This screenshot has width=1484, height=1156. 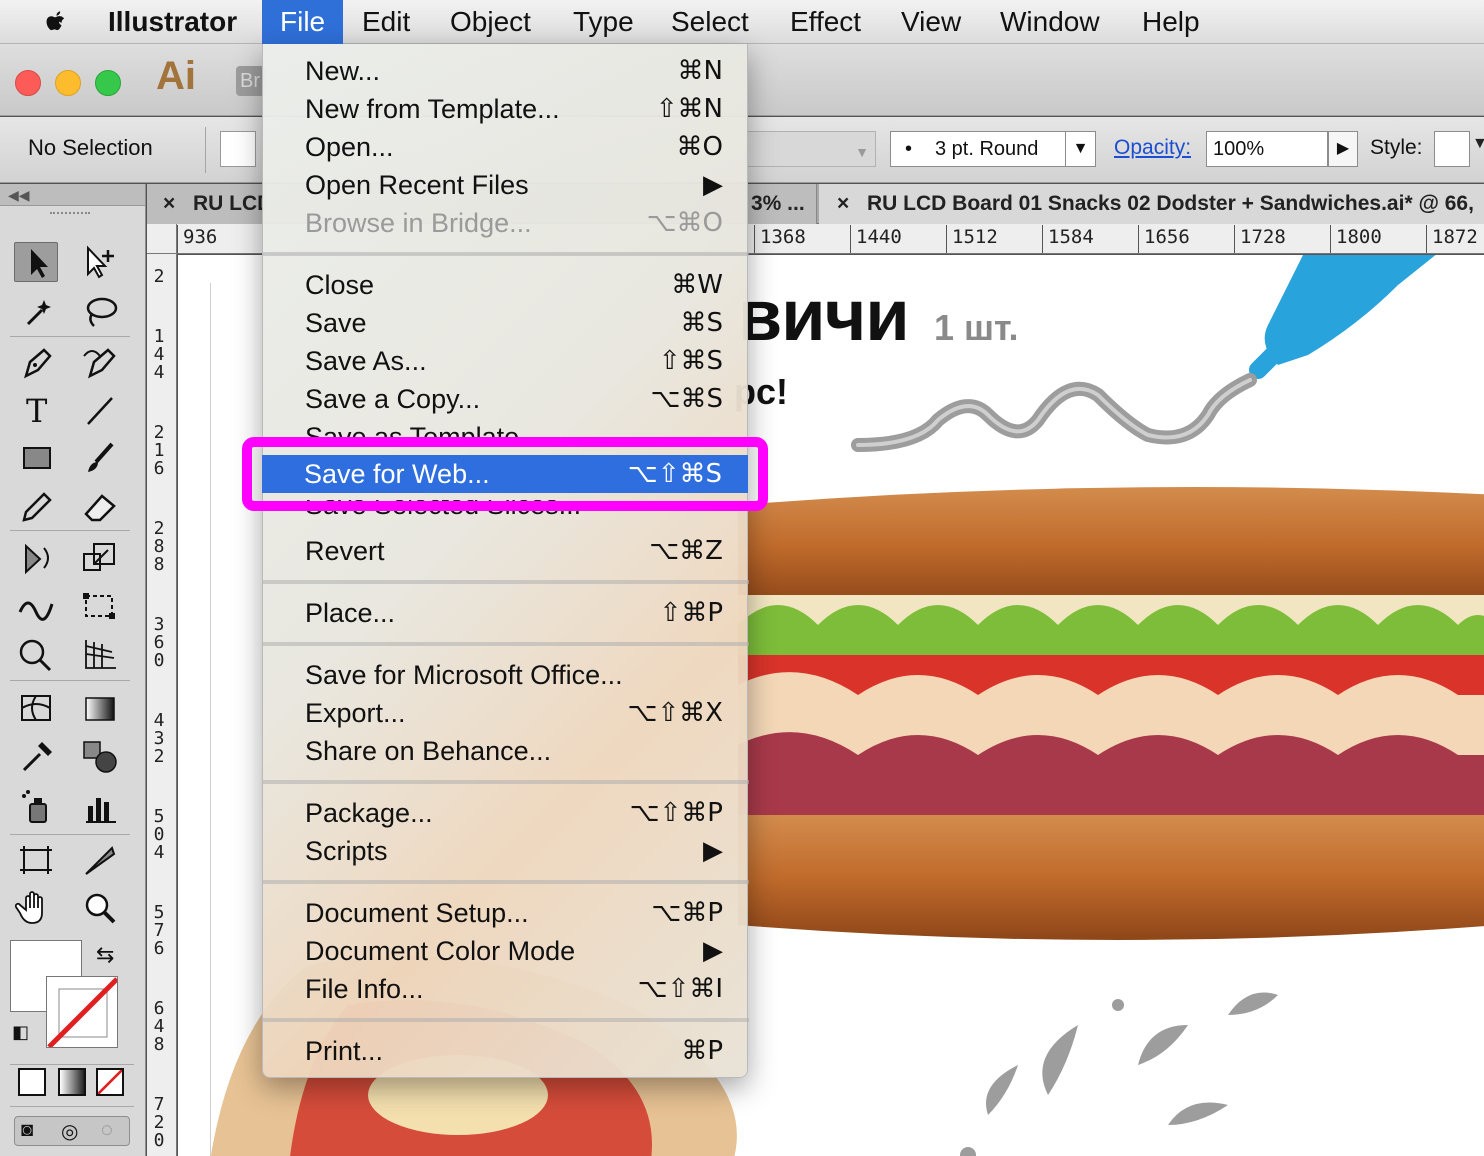 What do you see at coordinates (72, 195) in the screenshot?
I see `collapse-panel-icon: ◀◀` at bounding box center [72, 195].